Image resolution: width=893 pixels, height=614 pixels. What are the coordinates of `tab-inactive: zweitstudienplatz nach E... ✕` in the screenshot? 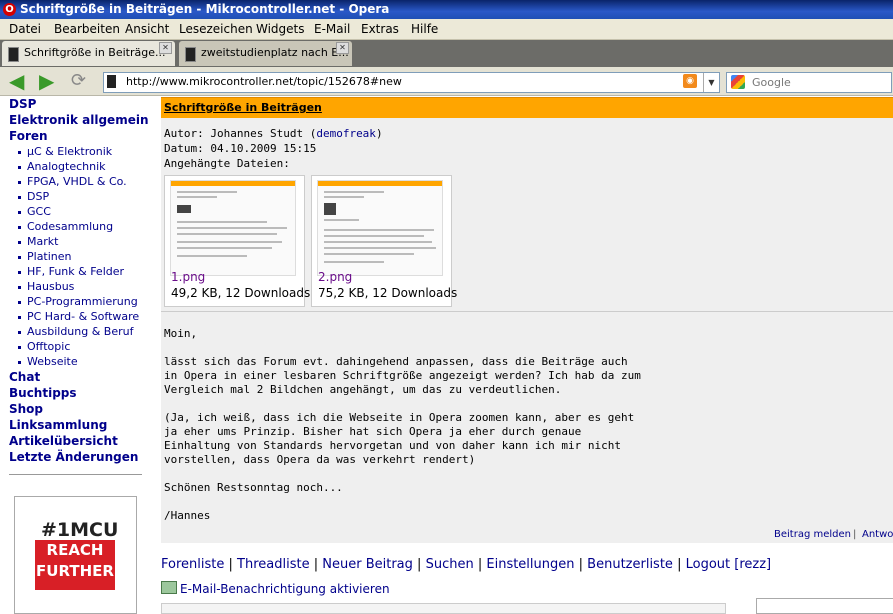 It's located at (265, 53).